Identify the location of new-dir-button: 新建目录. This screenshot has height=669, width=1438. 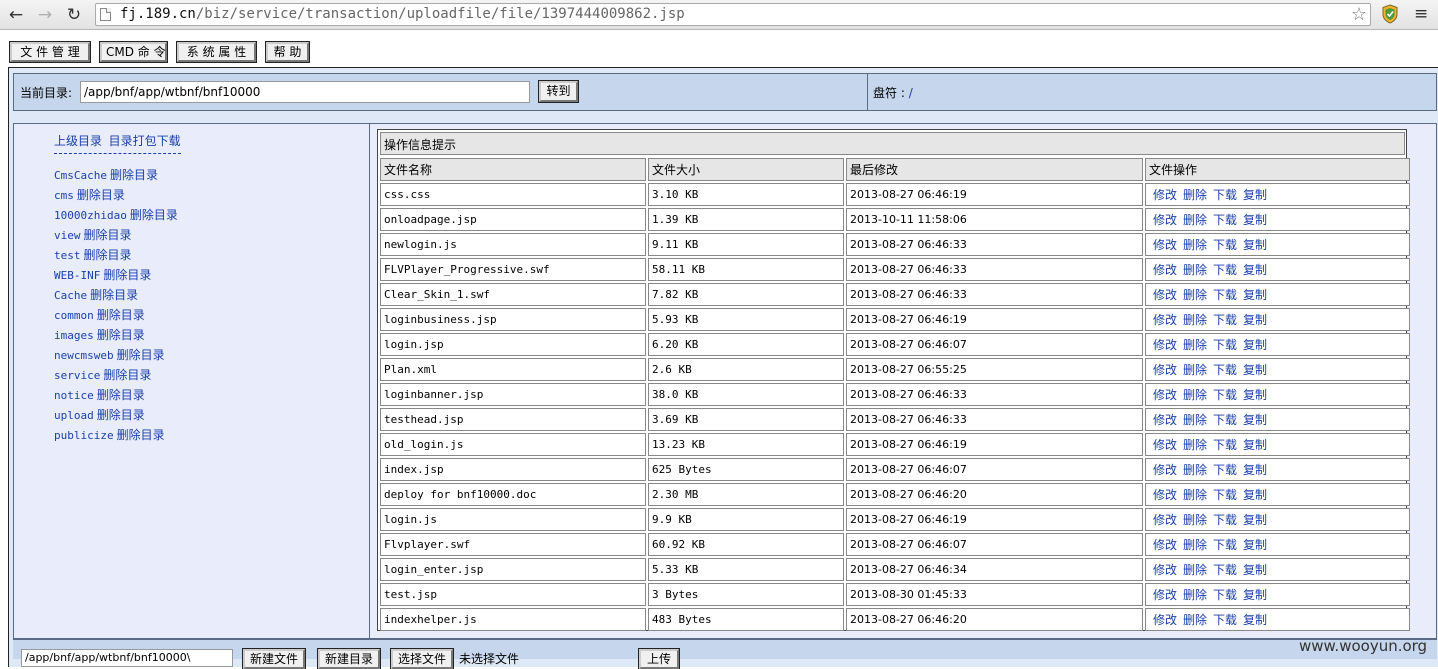
(349, 658).